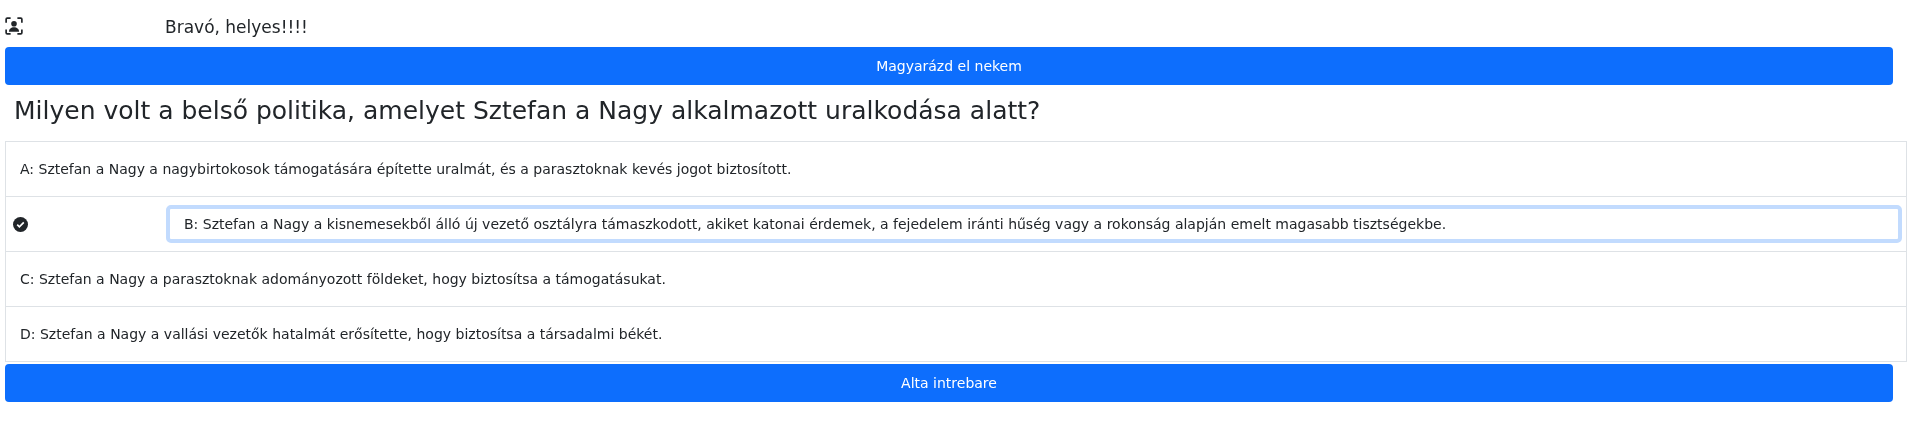 This screenshot has height=435, width=1909. What do you see at coordinates (527, 111) in the screenshot?
I see `question-text: Milyen volt a belső politika, amelyet Sztefan a Nagy alkalmazott uralkodása alatt?` at bounding box center [527, 111].